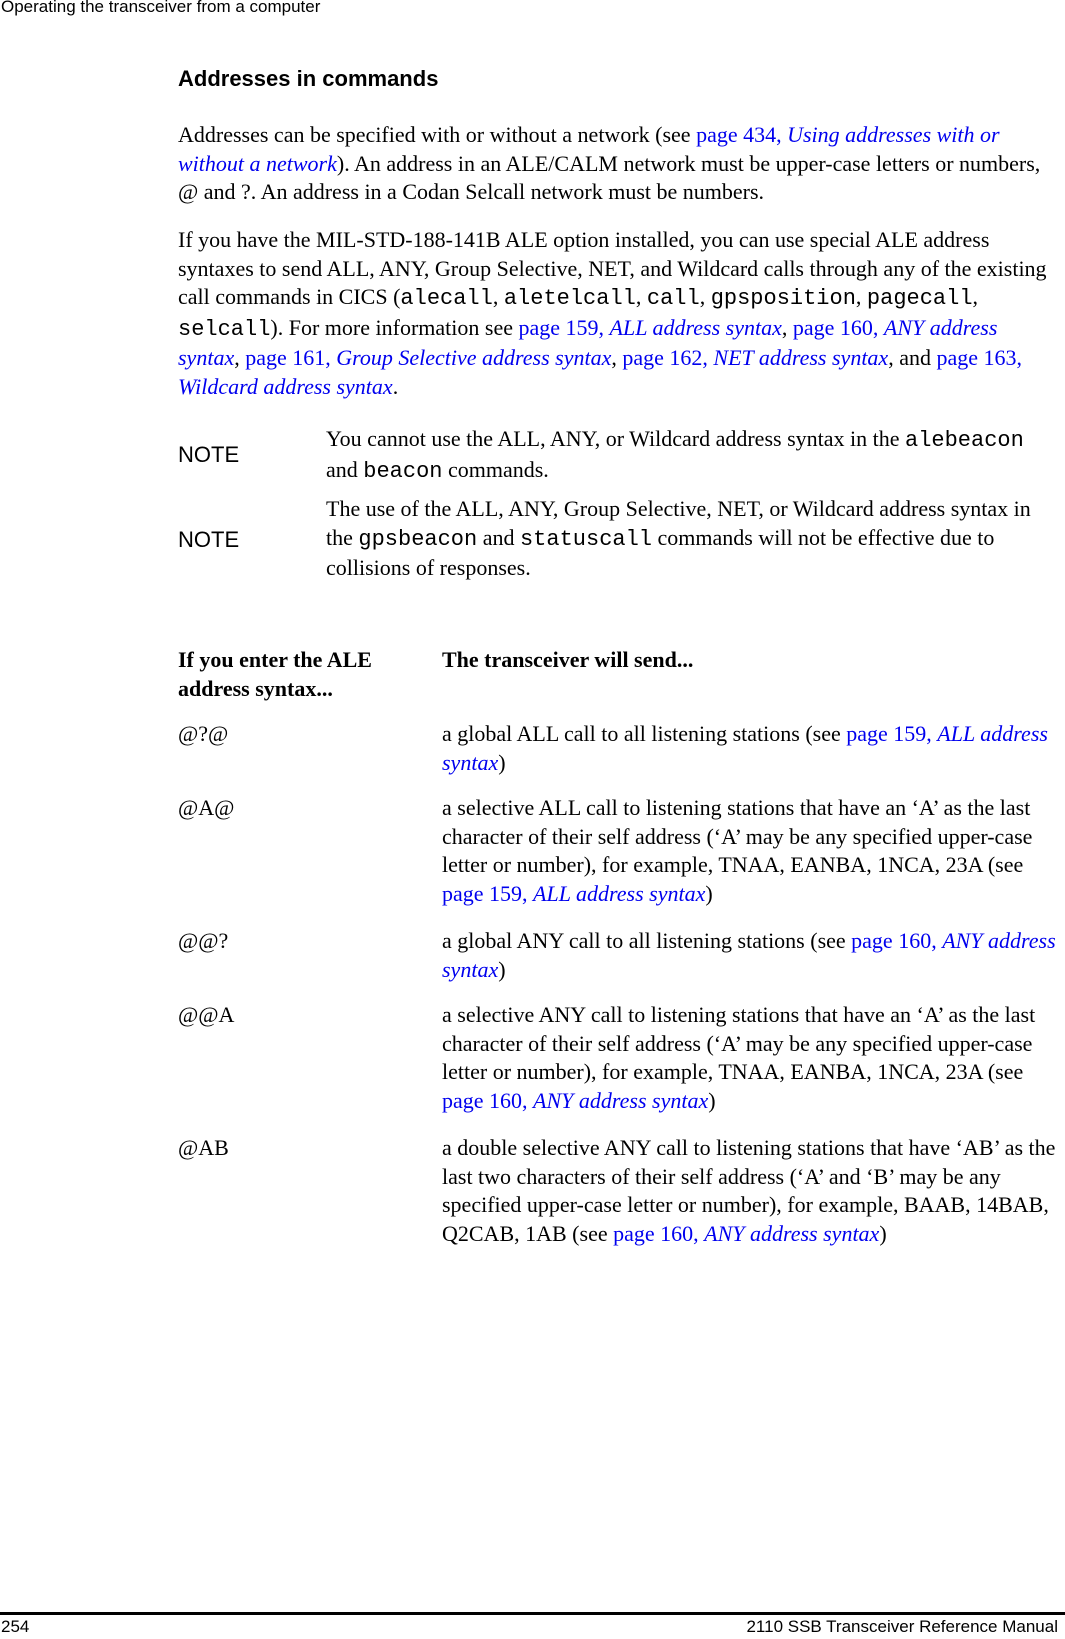 This screenshot has width=1065, height=1639. What do you see at coordinates (428, 357) in the screenshot?
I see `link-group-selective-address-syntax: page 161, Group Selective address syntax` at bounding box center [428, 357].